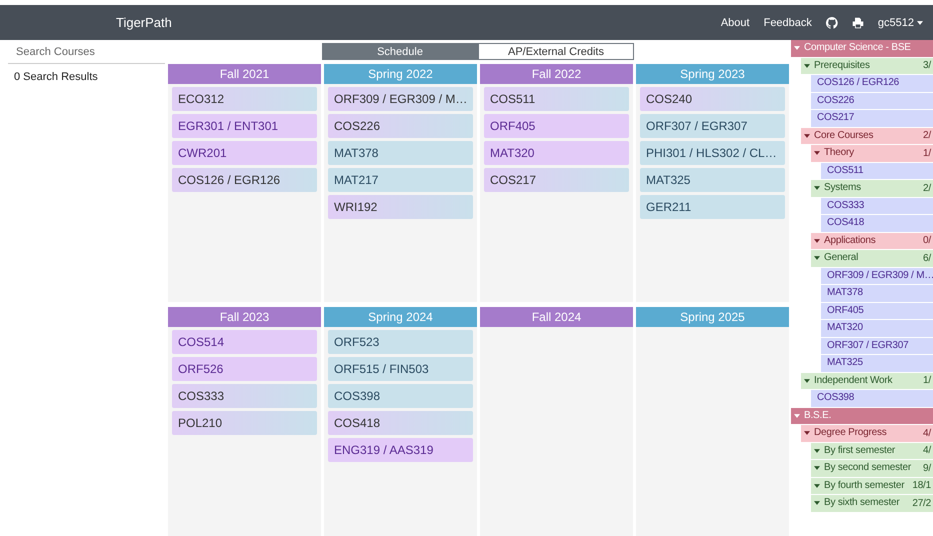 This screenshot has height=536, width=933. I want to click on requirement-label: B.S.E., so click(818, 415).